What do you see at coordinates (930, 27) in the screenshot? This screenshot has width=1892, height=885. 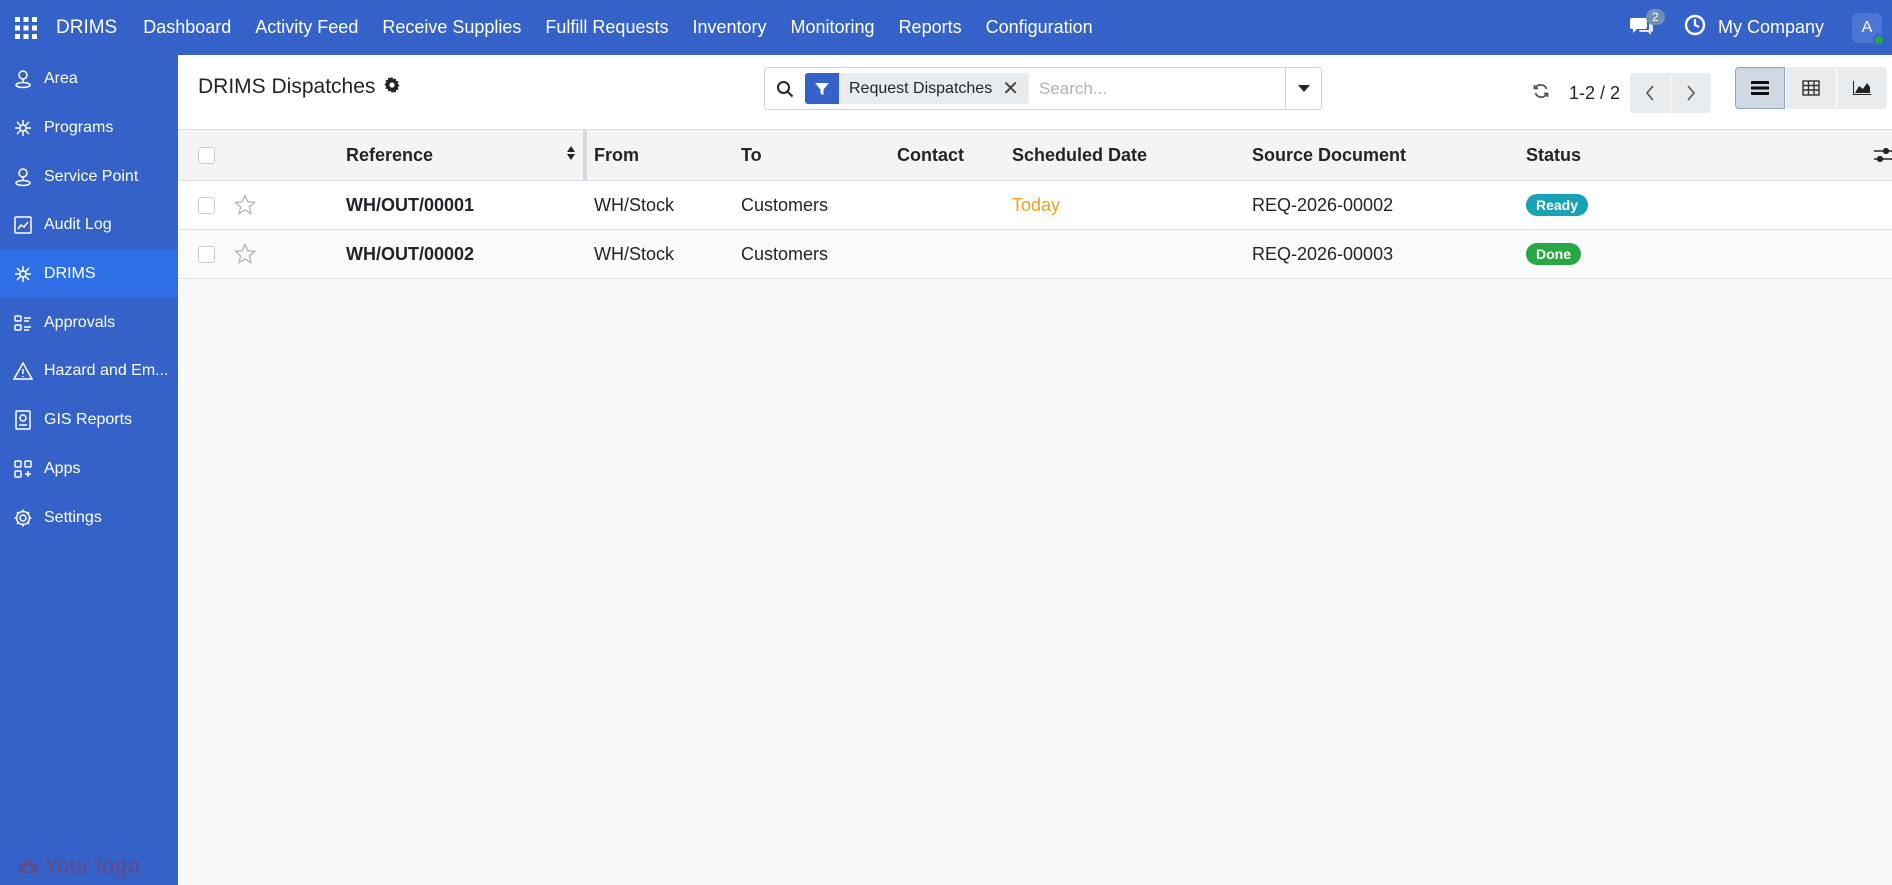 I see `menu-reports: Reports` at bounding box center [930, 27].